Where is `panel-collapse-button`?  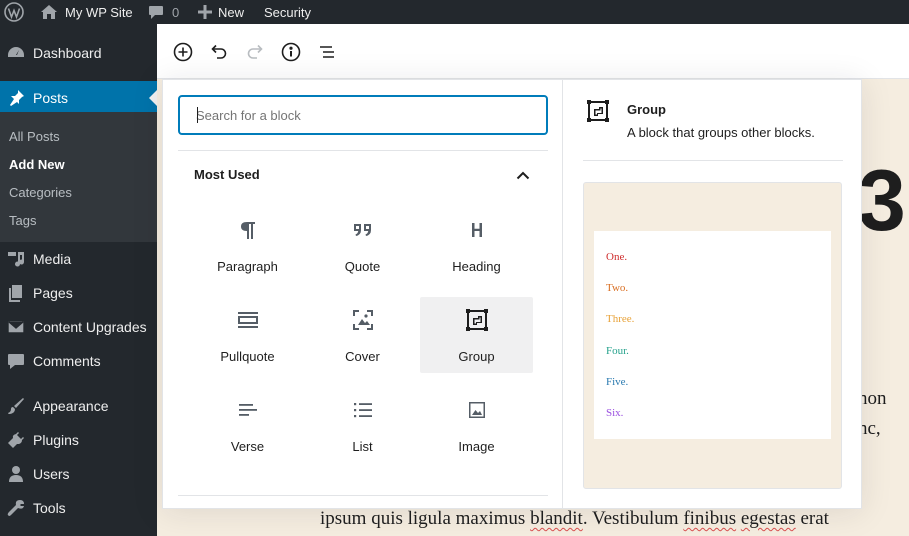
panel-collapse-button is located at coordinates (523, 175).